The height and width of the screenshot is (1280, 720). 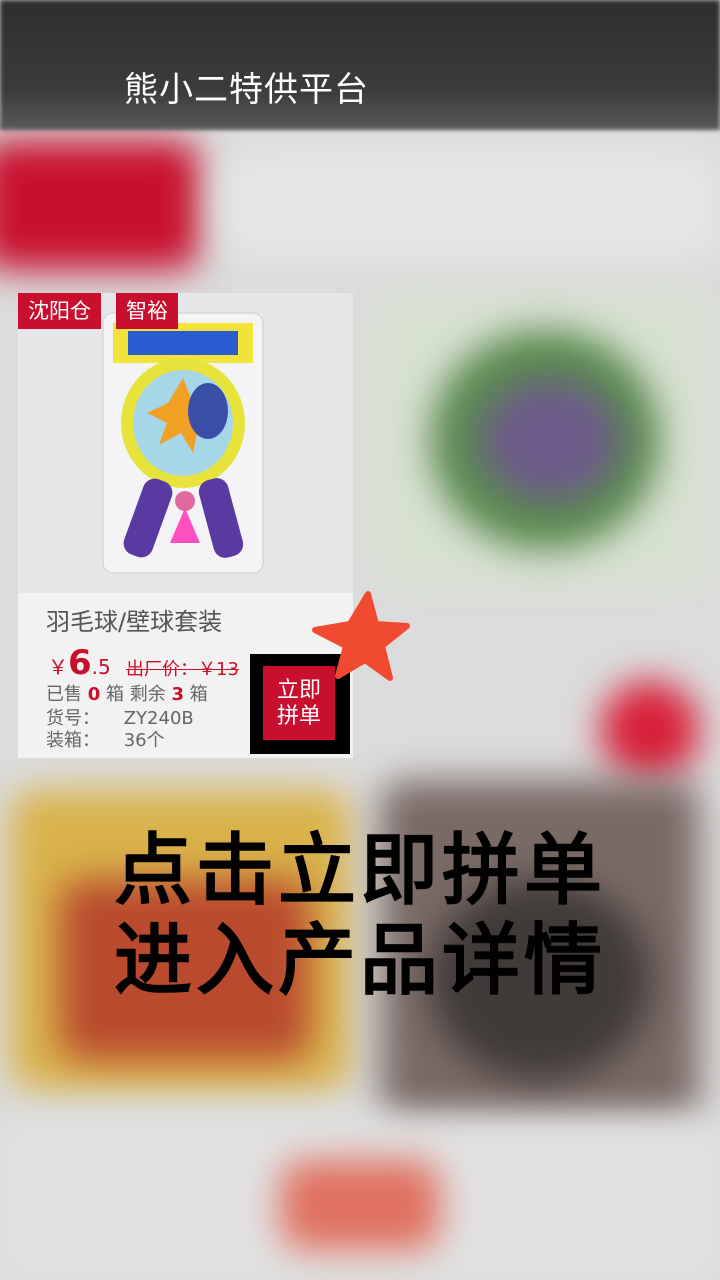 I want to click on price: ￥6.5, so click(x=79, y=663).